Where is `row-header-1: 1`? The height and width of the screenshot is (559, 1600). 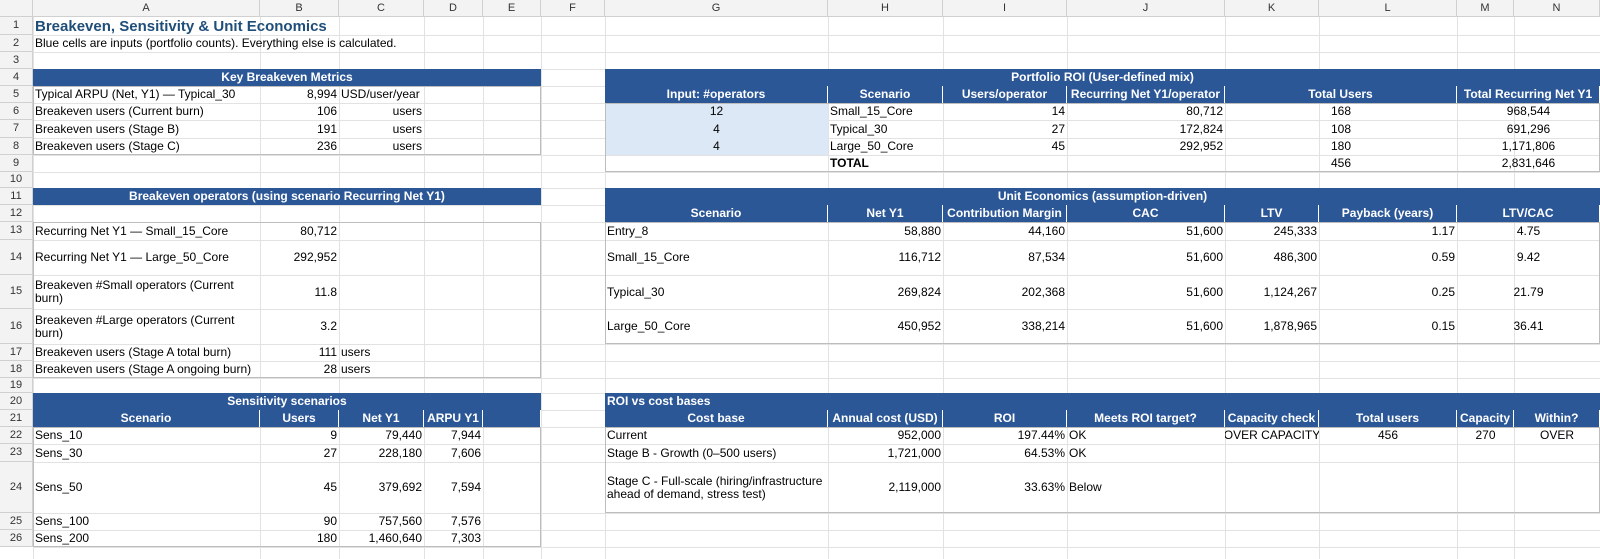 row-header-1: 1 is located at coordinates (16, 26).